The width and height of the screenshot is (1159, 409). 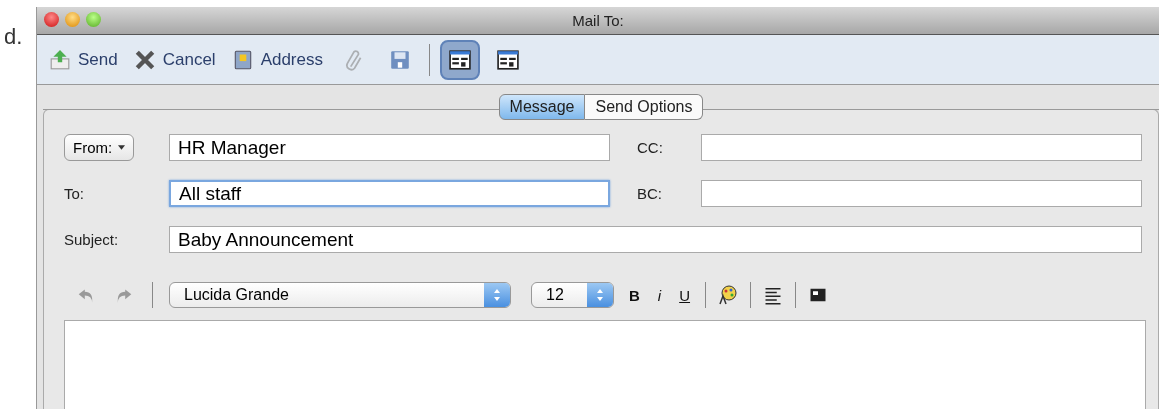 What do you see at coordinates (598, 20) in the screenshot?
I see `window-title: Mail To:` at bounding box center [598, 20].